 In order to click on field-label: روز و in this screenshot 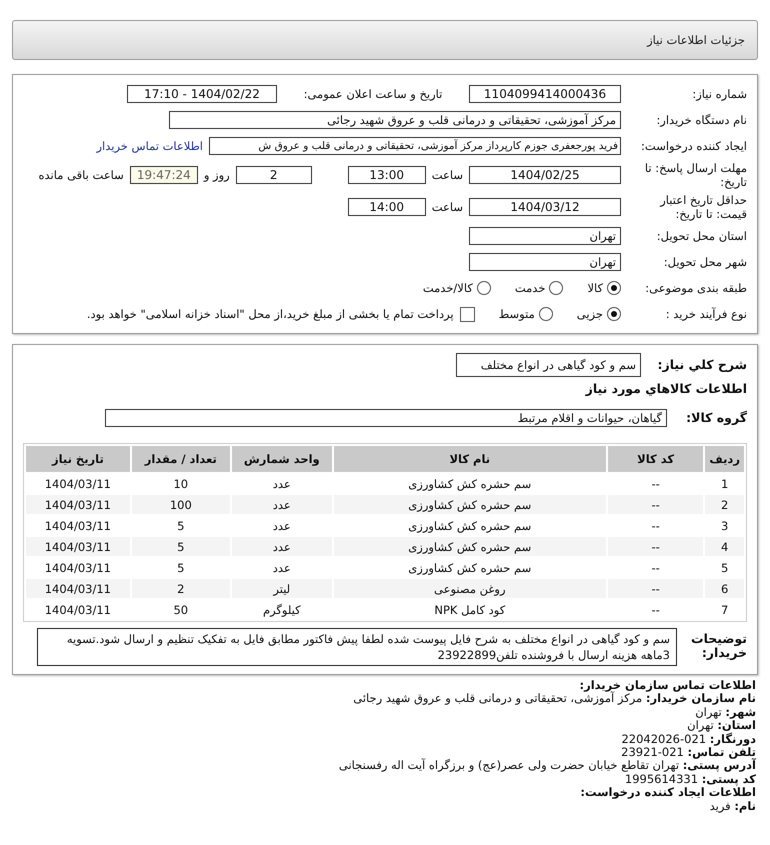, I will do `click(217, 175)`.